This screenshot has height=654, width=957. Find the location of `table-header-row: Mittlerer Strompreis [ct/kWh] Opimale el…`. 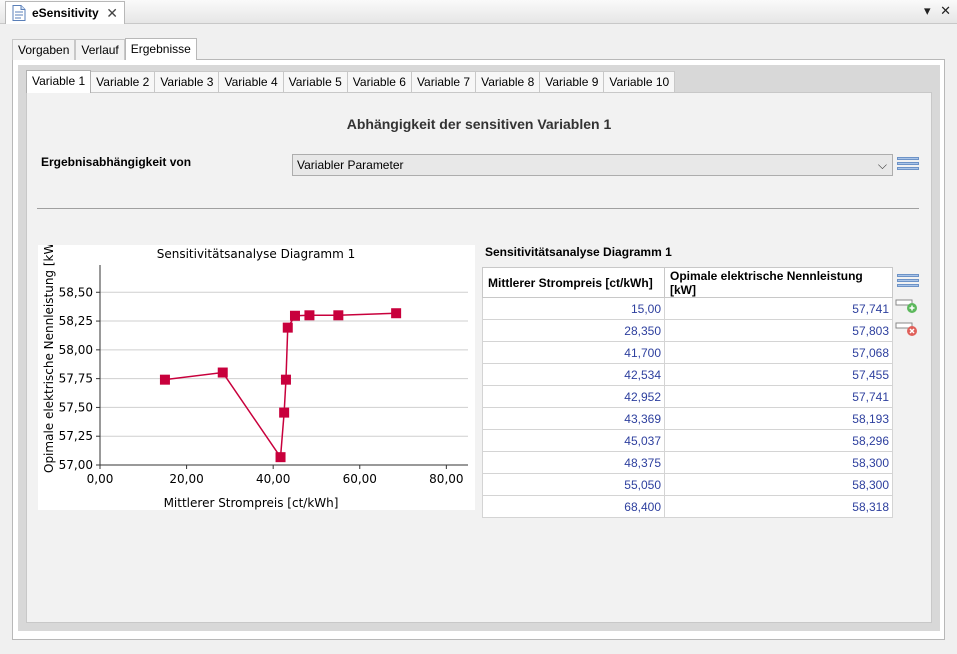

table-header-row: Mittlerer Strompreis [ct/kWh] Opimale el… is located at coordinates (687, 282).